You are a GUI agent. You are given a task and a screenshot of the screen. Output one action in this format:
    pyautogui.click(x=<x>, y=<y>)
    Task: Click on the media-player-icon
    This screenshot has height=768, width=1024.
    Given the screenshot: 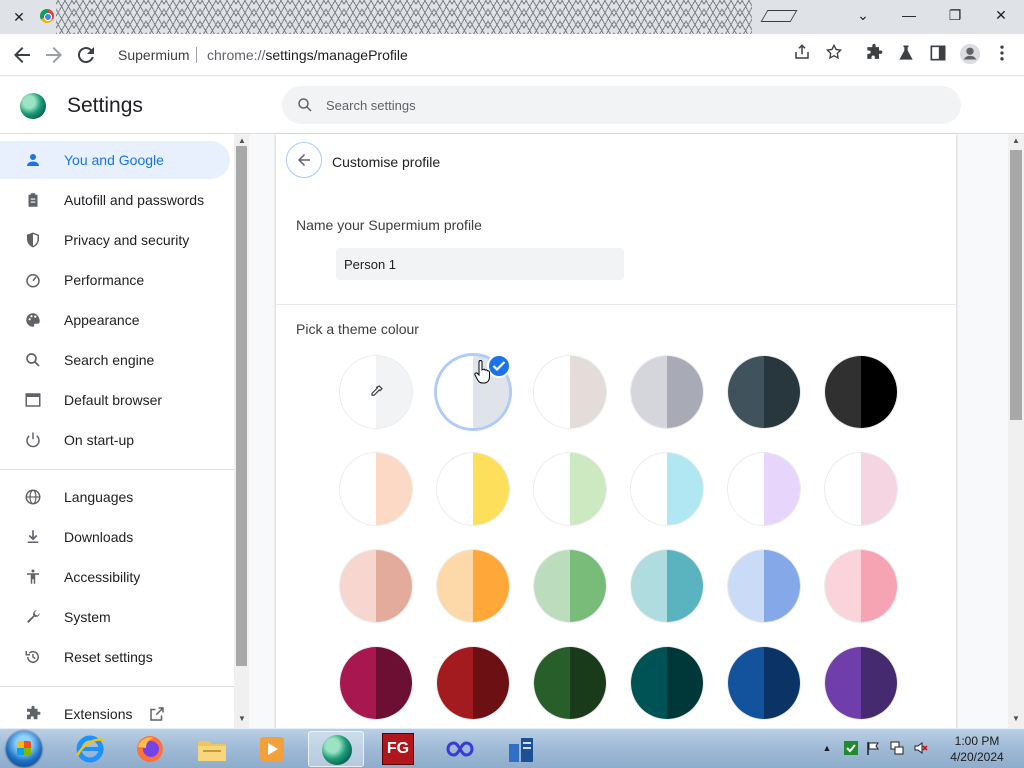 What is the action you would take?
    pyautogui.click(x=272, y=749)
    